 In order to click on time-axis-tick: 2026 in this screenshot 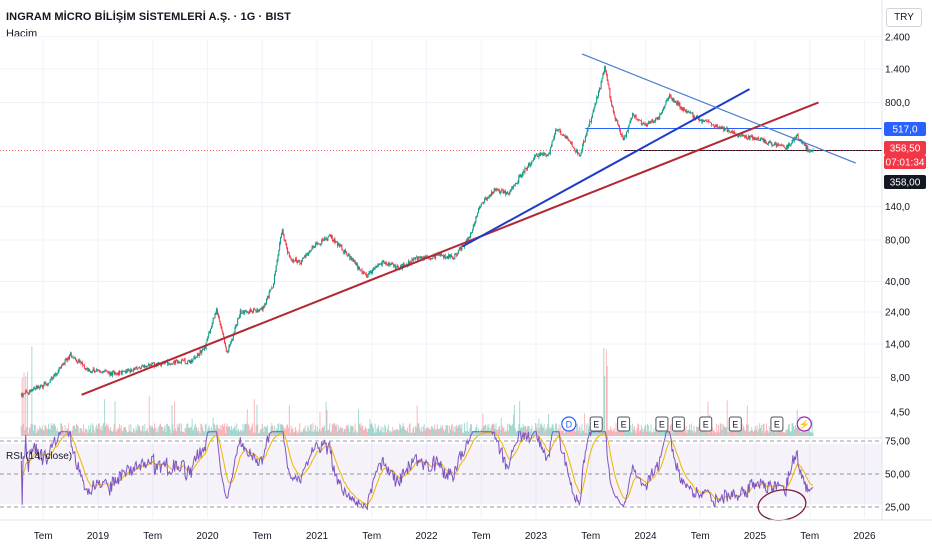, I will do `click(864, 536)`.